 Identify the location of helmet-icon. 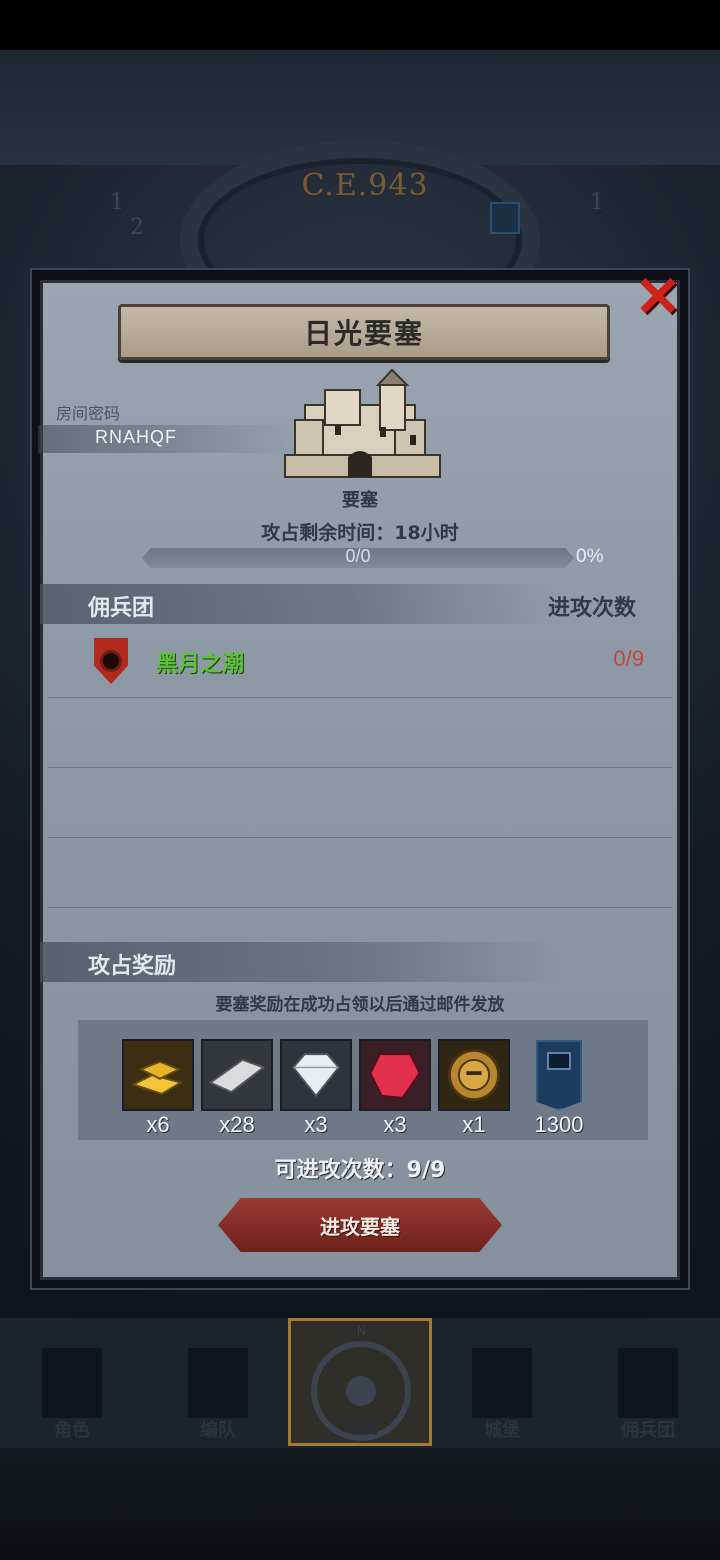
(218, 1383).